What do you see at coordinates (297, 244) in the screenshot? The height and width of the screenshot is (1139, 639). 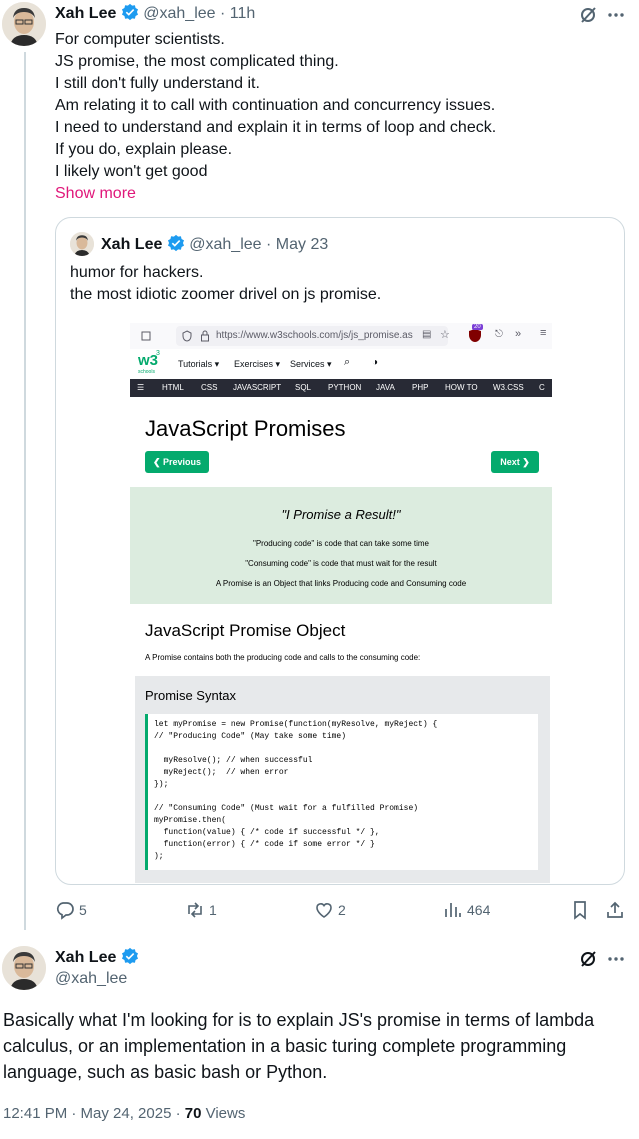 I see `quote-date: · May 23` at bounding box center [297, 244].